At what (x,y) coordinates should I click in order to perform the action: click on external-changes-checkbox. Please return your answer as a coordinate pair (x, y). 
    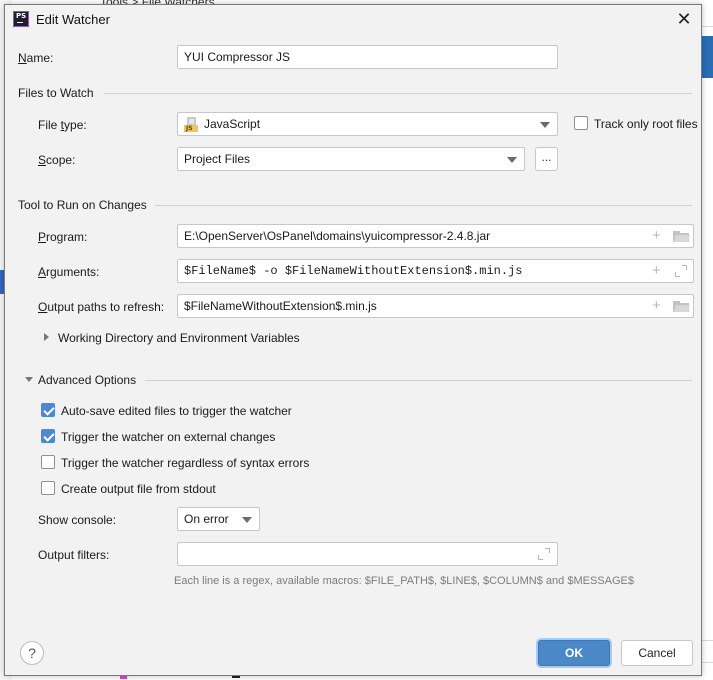
    Looking at the image, I should click on (48, 436).